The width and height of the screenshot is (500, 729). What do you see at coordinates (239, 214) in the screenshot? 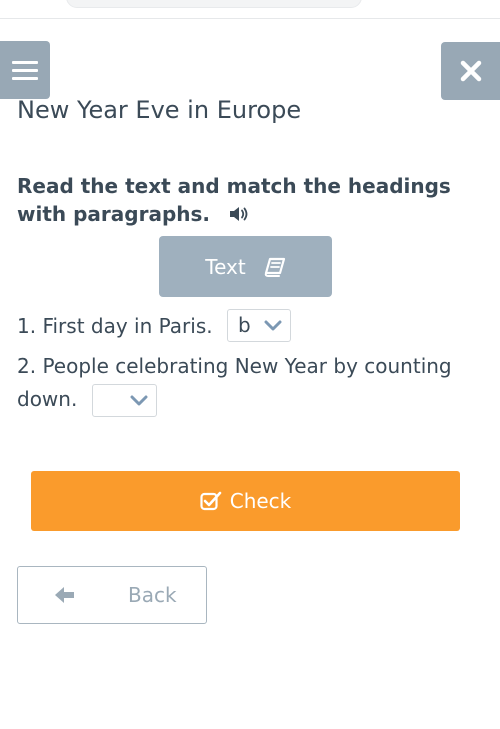
I see `speaker-icon` at bounding box center [239, 214].